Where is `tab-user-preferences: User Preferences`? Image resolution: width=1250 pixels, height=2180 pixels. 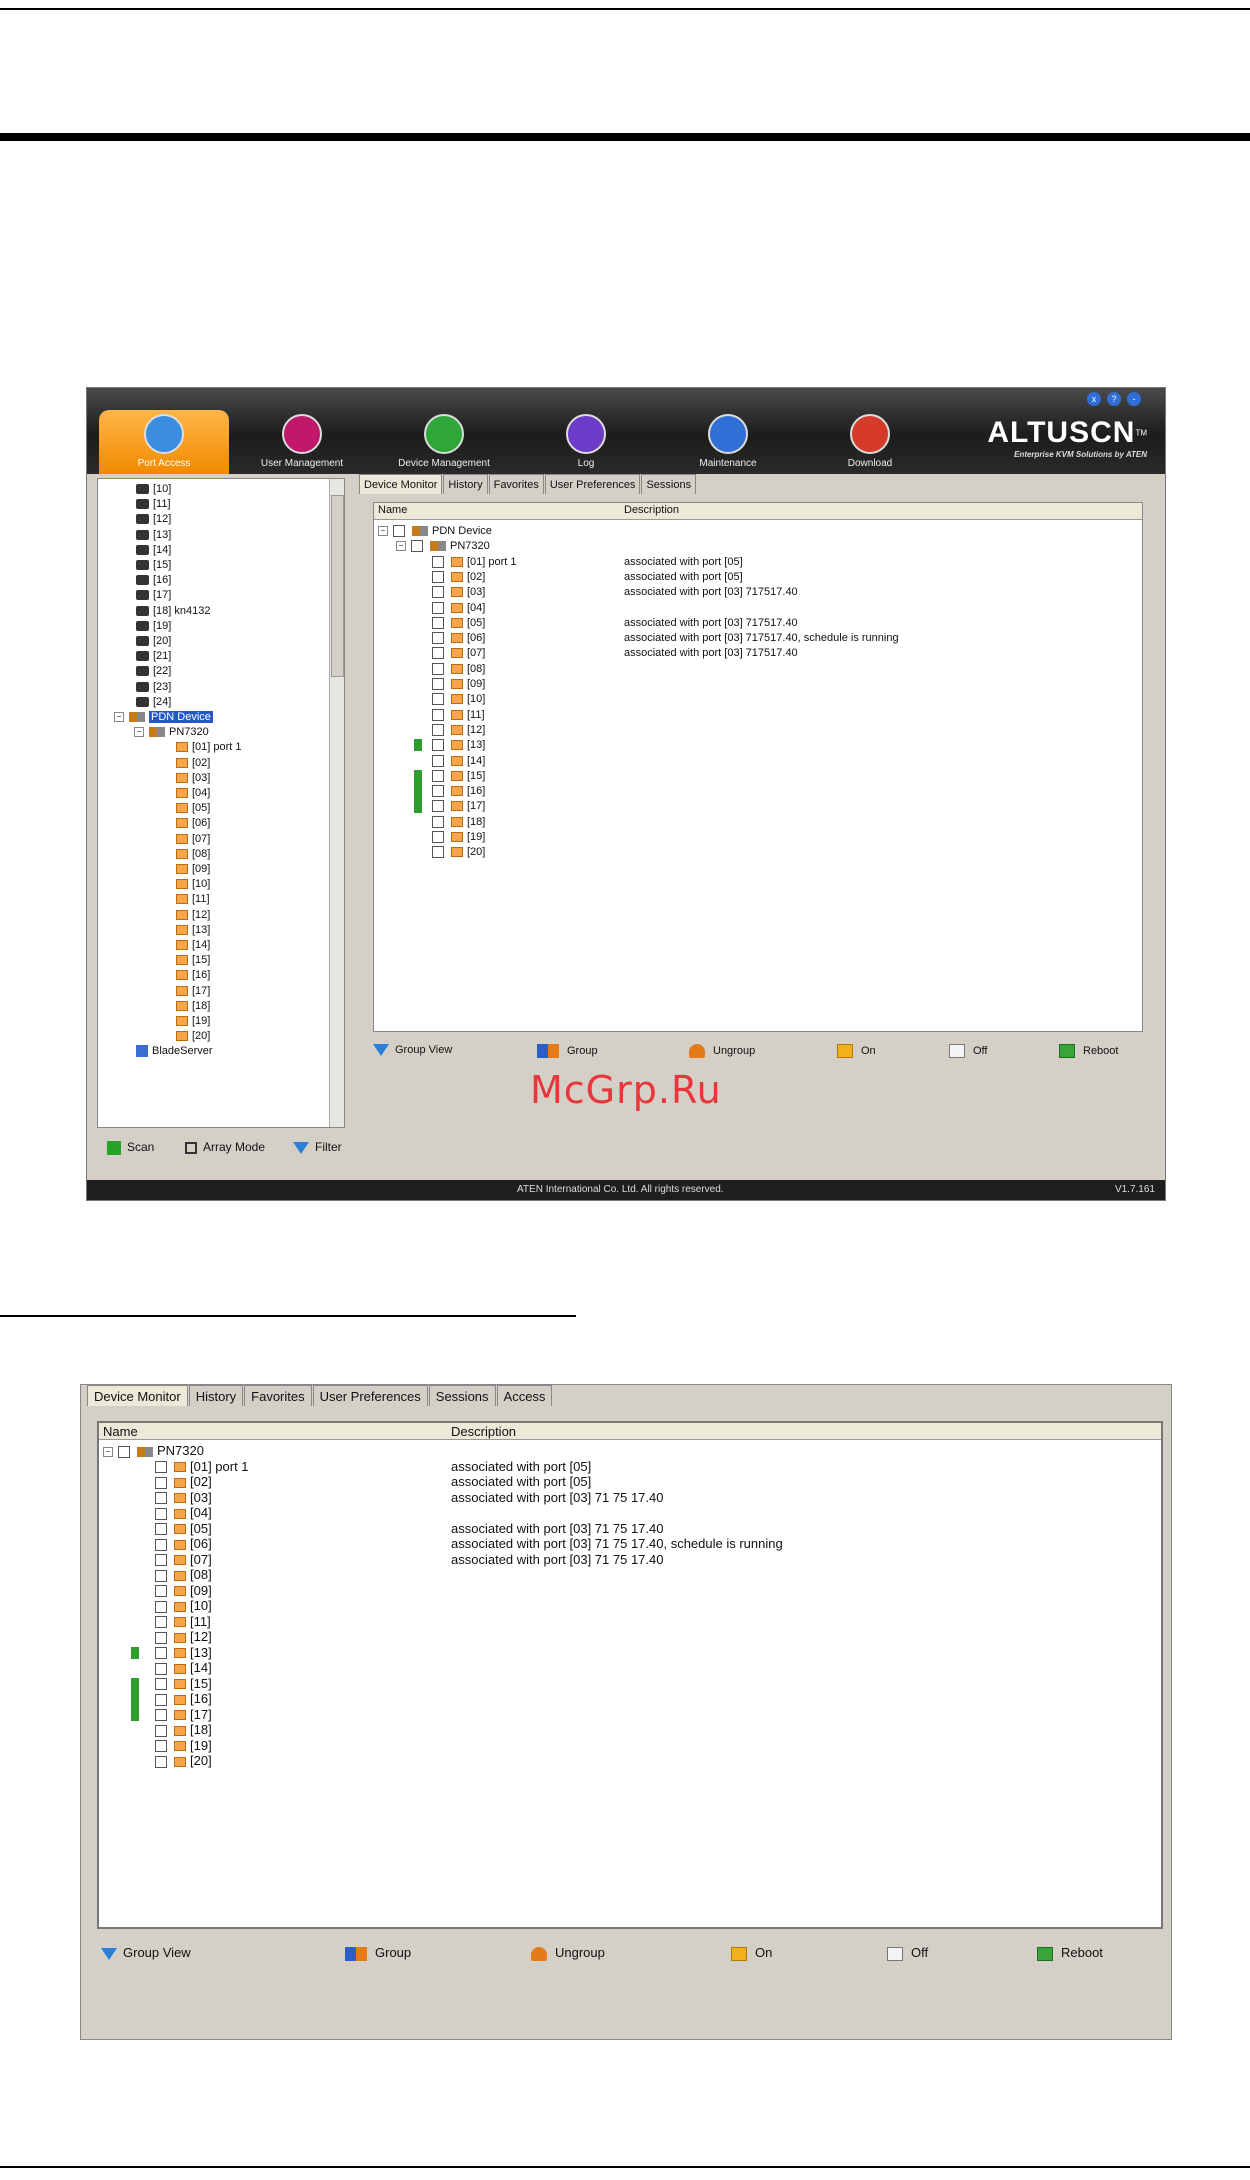
tab-user-preferences: User Preferences is located at coordinates (370, 1395).